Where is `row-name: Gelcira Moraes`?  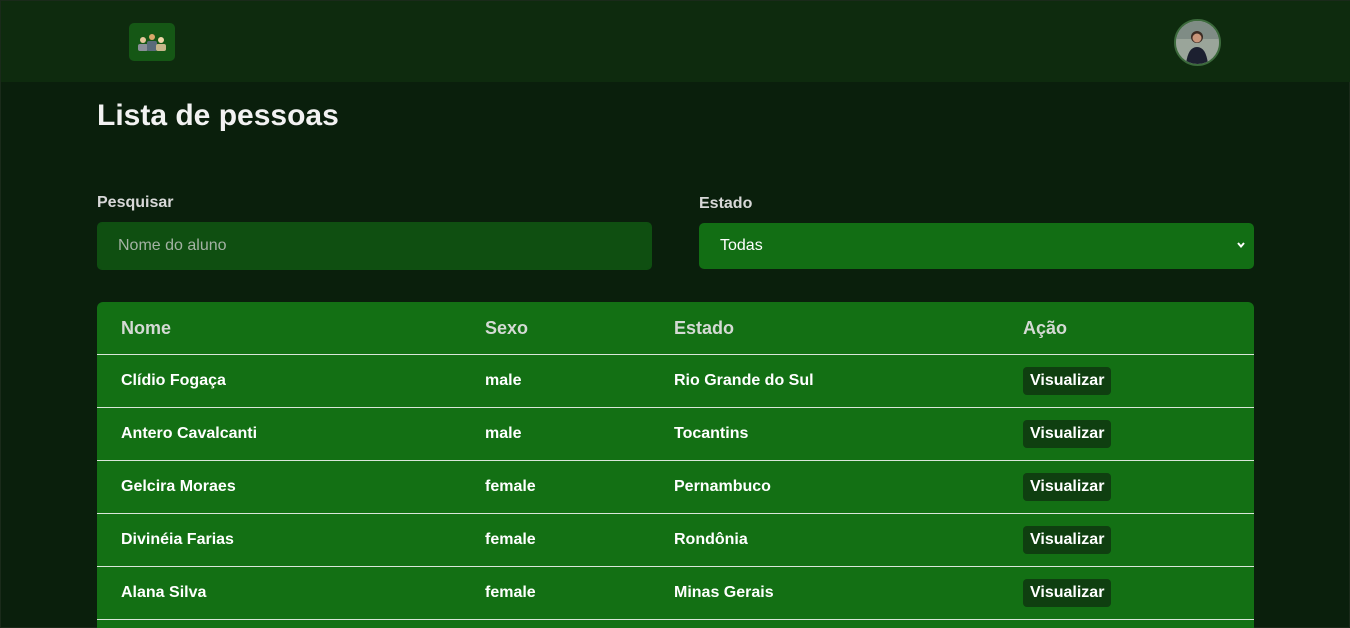
row-name: Gelcira Moraes is located at coordinates (178, 486).